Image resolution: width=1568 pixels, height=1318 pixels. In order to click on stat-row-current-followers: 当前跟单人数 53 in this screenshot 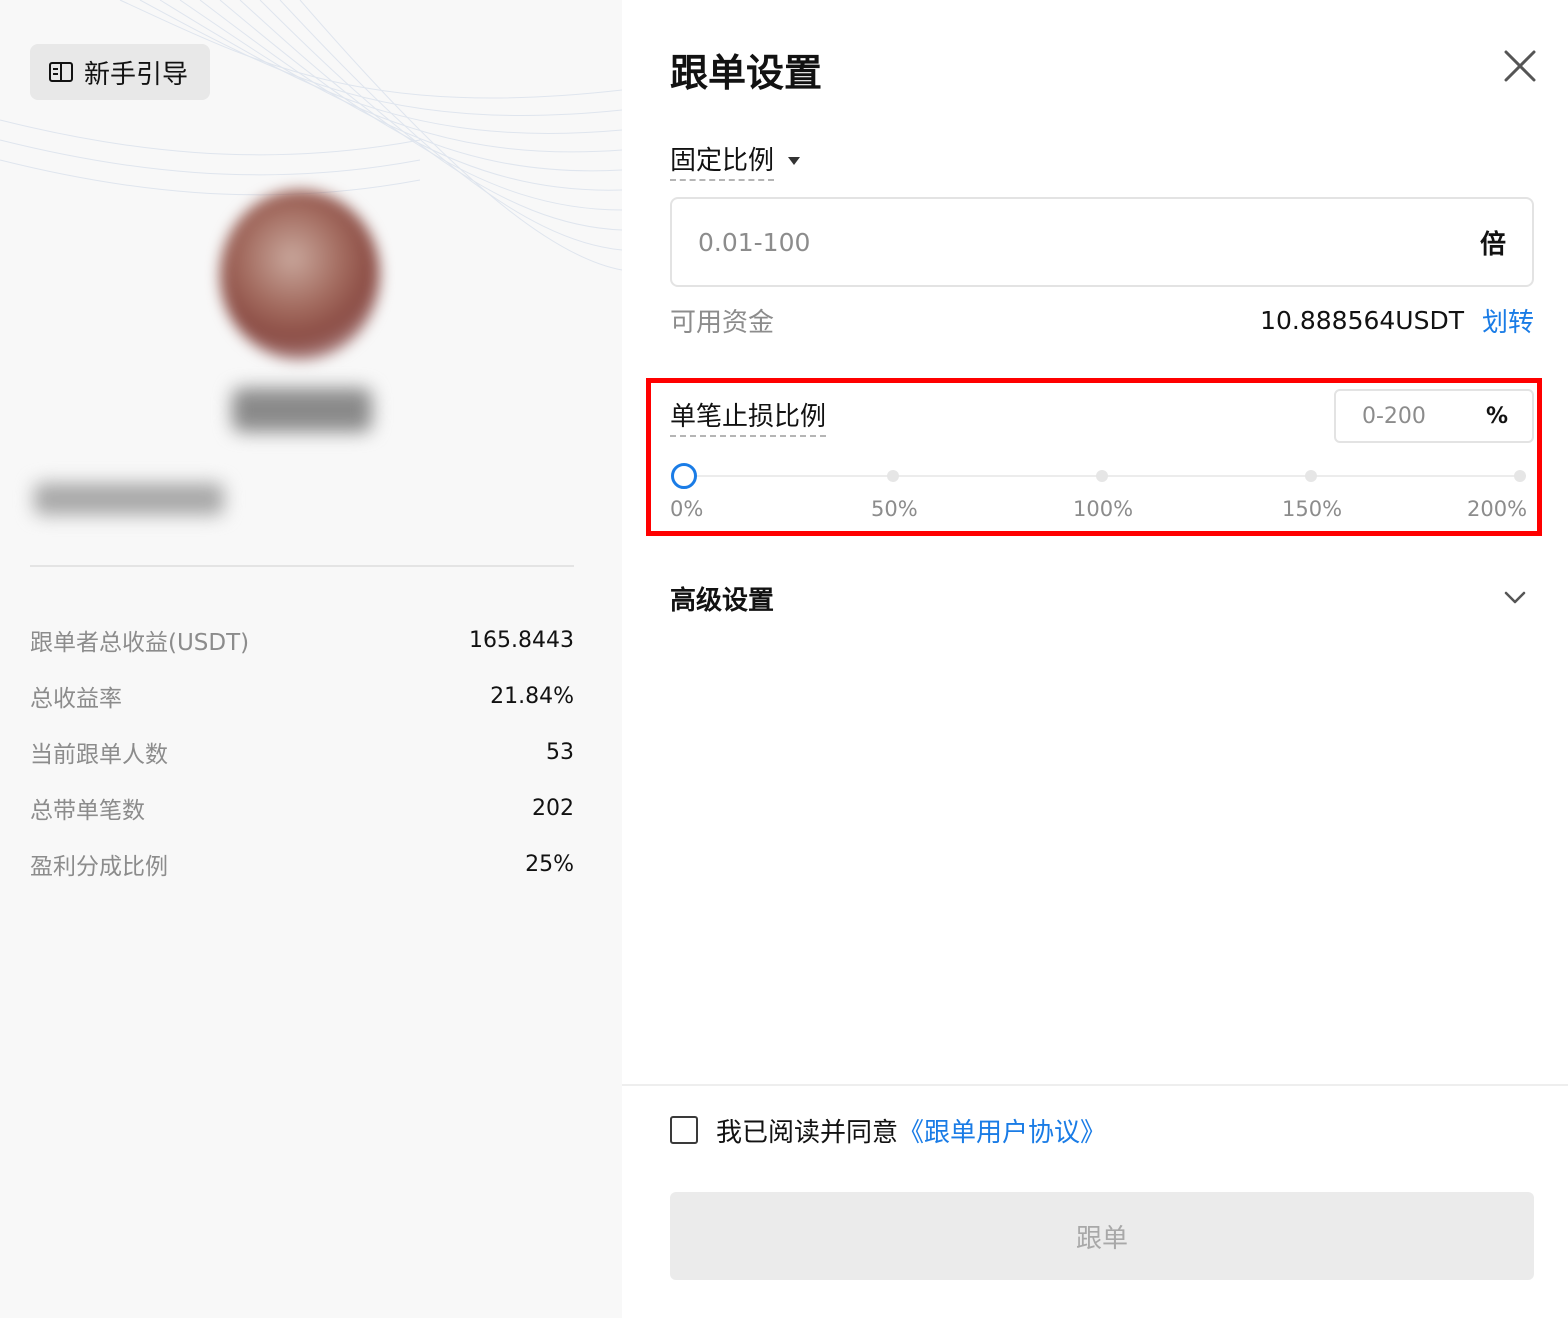, I will do `click(302, 752)`.